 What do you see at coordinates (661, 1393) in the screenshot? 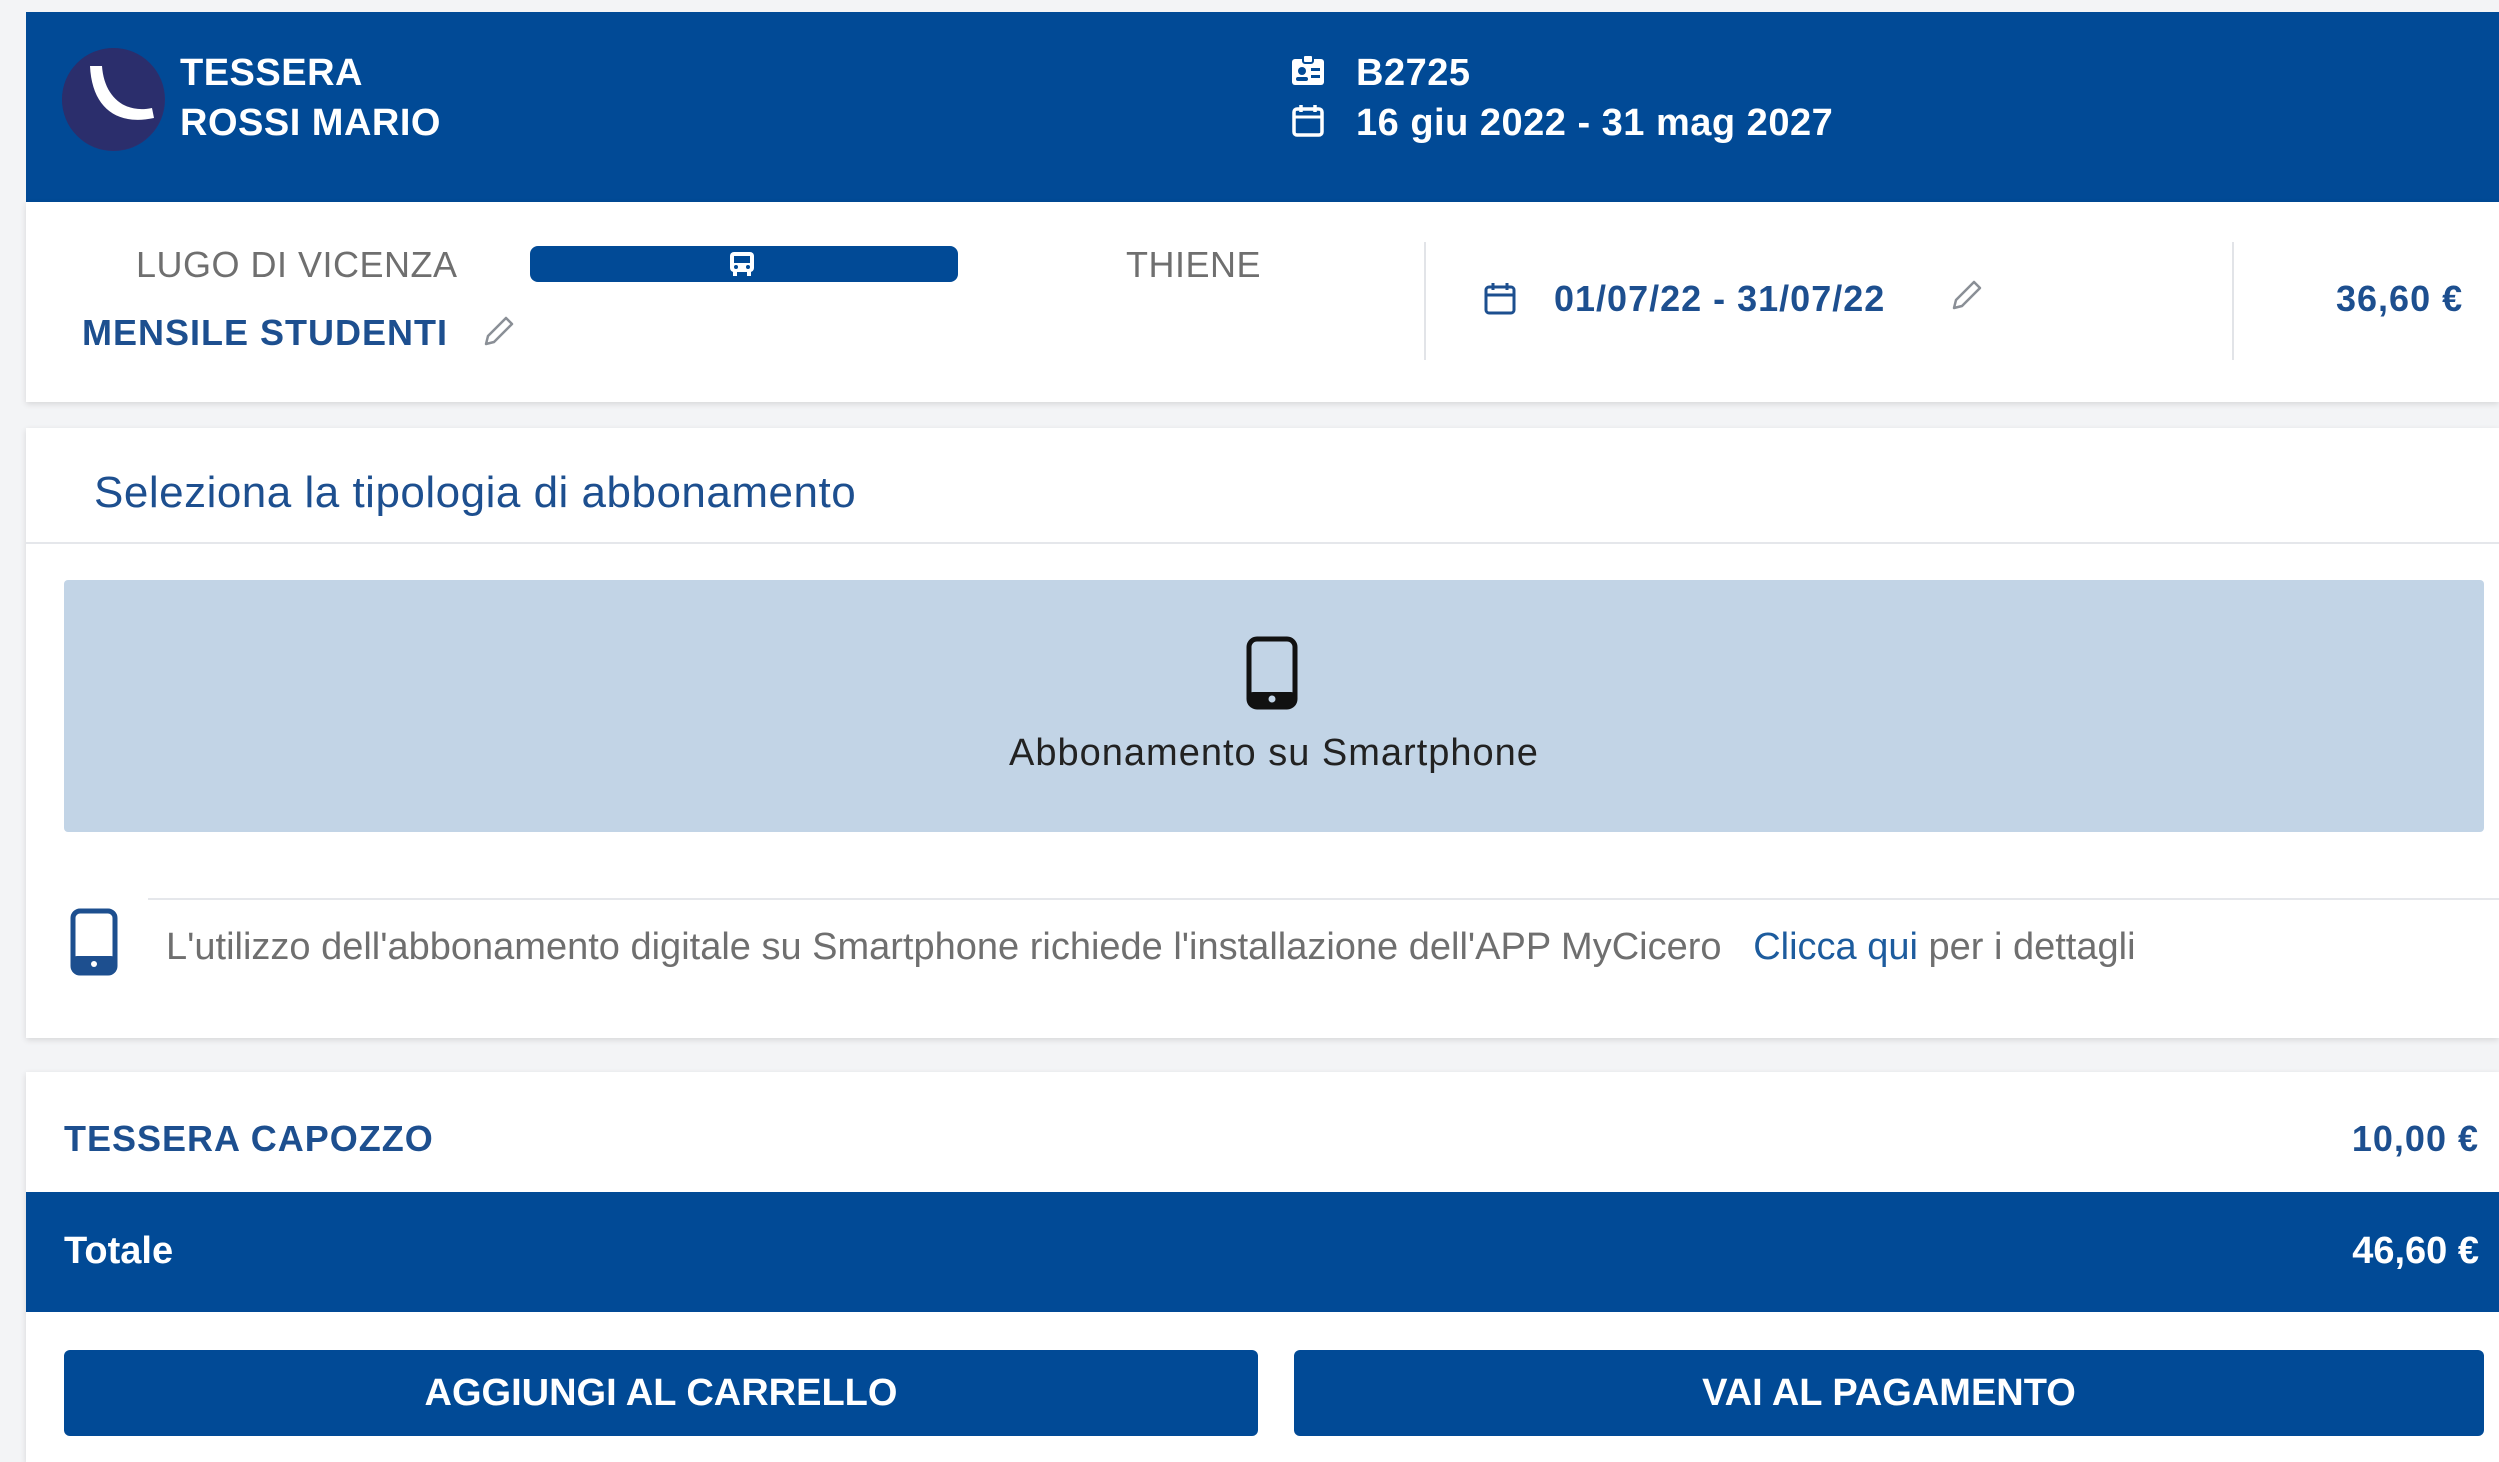
I see `add-to-cart-button: AGGIUNGI AL CARRELLO` at bounding box center [661, 1393].